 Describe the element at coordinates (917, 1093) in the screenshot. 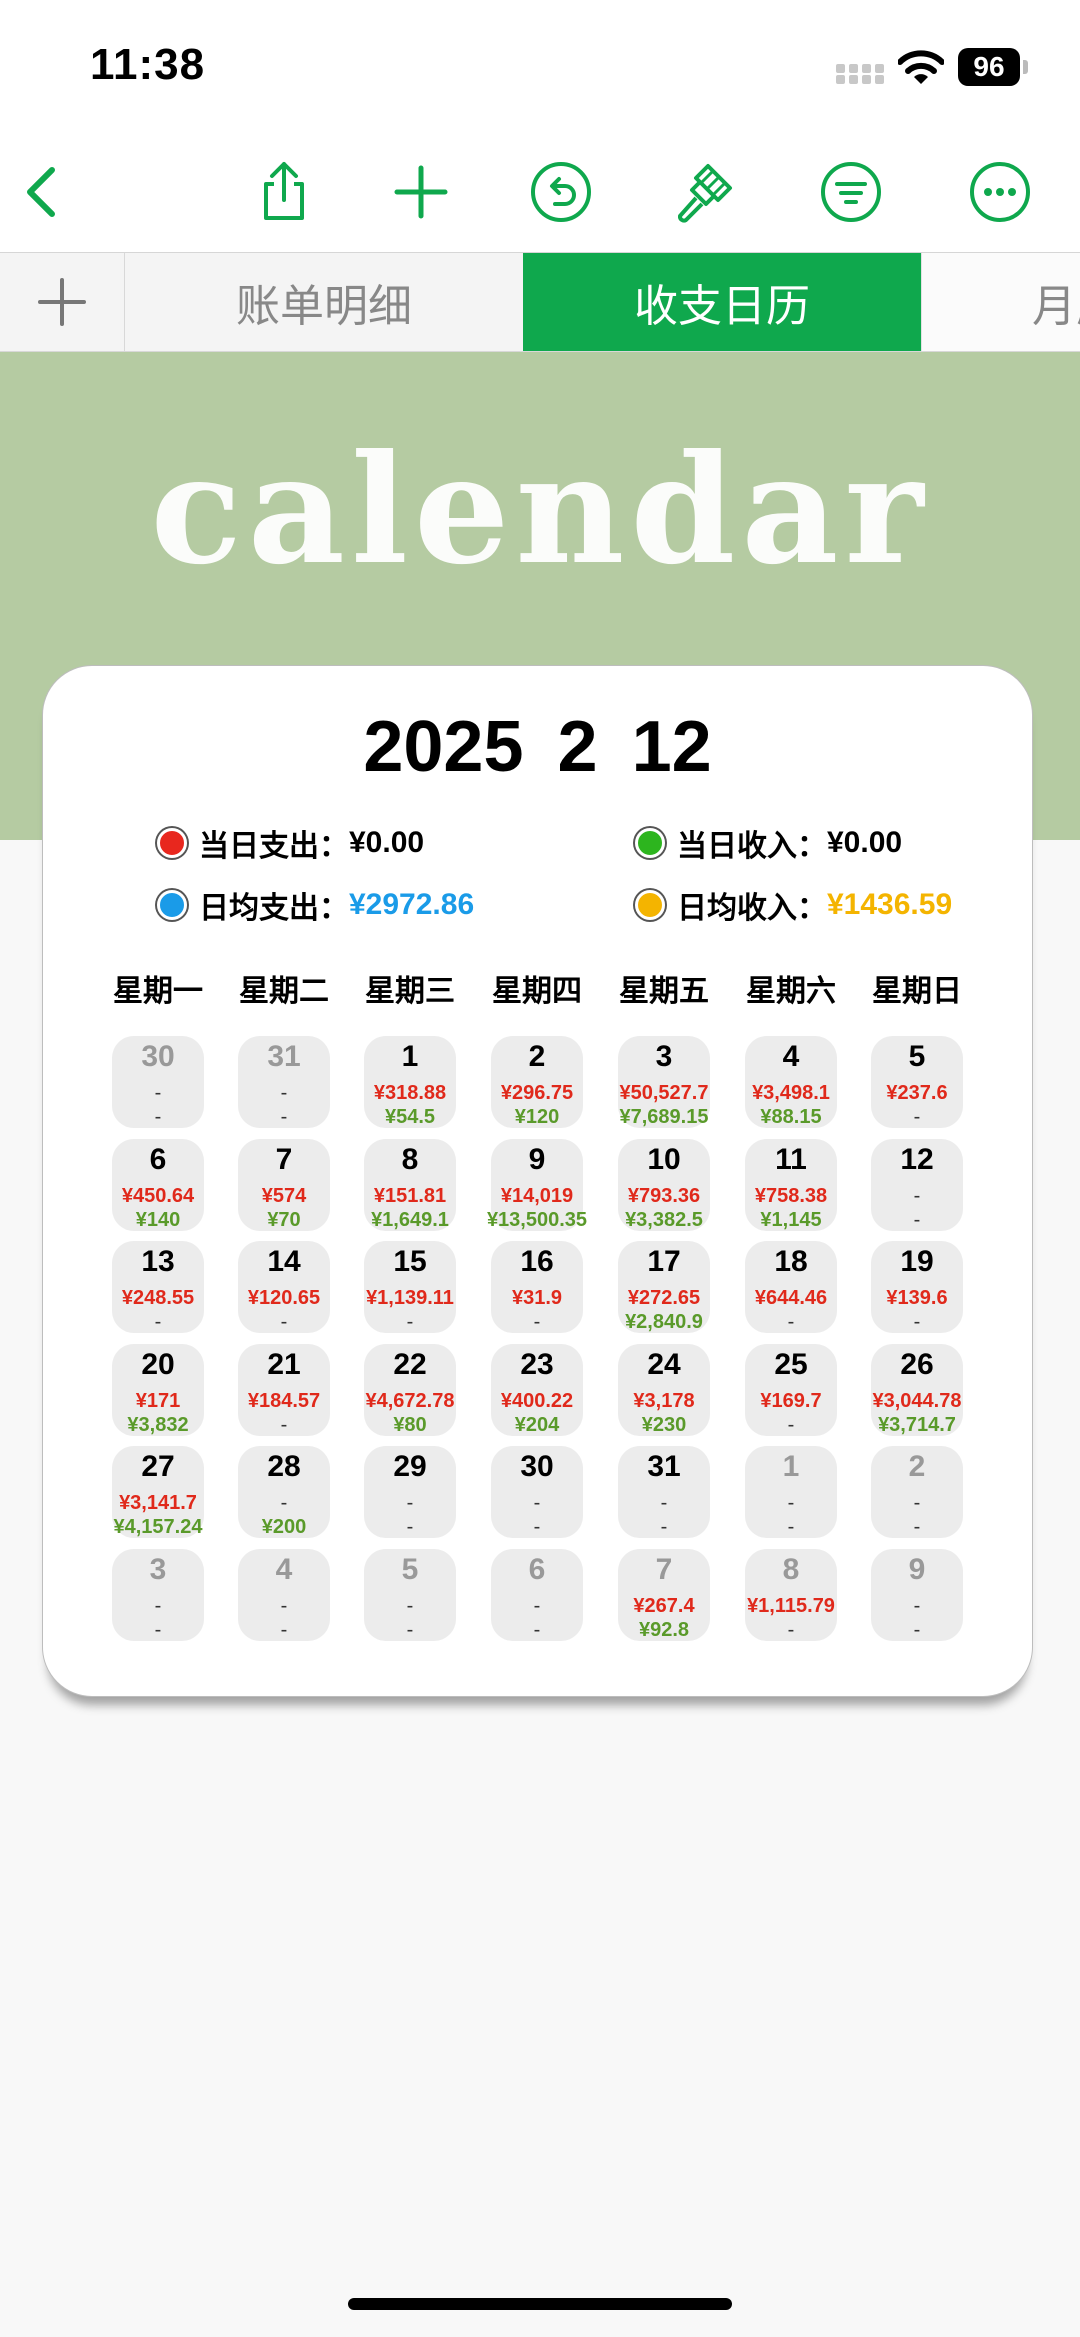

I see `day-expense: ¥237.6` at that location.